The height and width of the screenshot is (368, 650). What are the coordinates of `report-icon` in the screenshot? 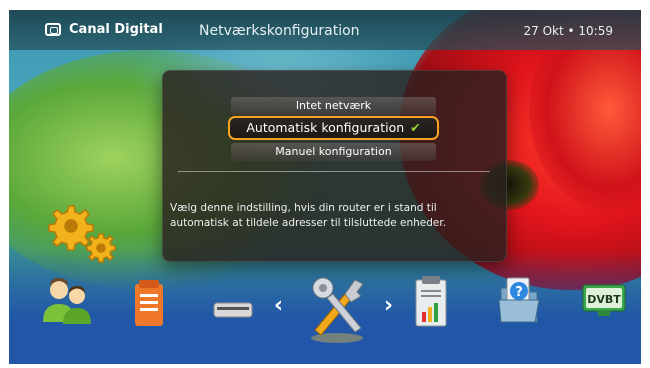 It's located at (432, 302).